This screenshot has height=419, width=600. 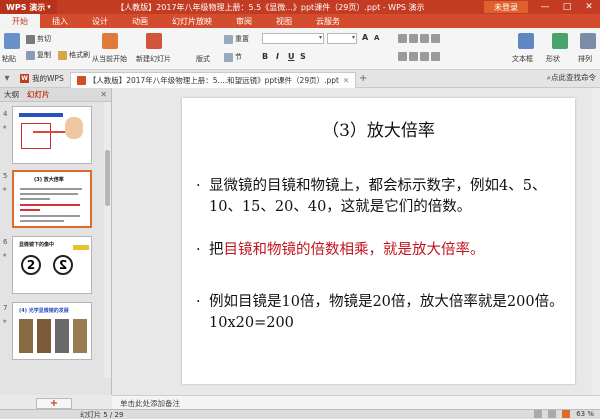 What do you see at coordinates (100, 21) in the screenshot?
I see `menu-design: 设计` at bounding box center [100, 21].